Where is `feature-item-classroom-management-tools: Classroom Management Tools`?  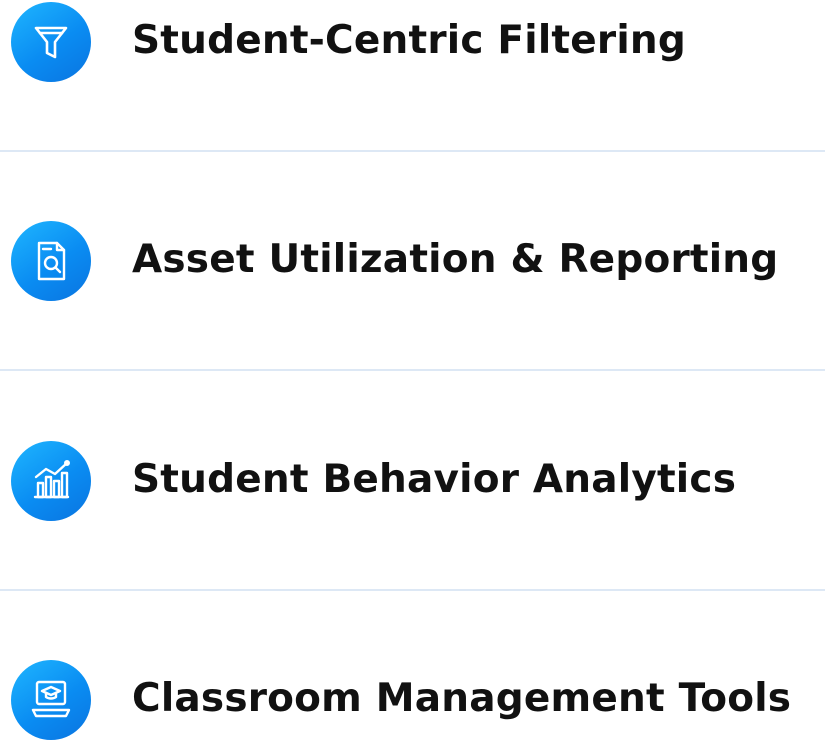 feature-item-classroom-management-tools: Classroom Management Tools is located at coordinates (412, 699).